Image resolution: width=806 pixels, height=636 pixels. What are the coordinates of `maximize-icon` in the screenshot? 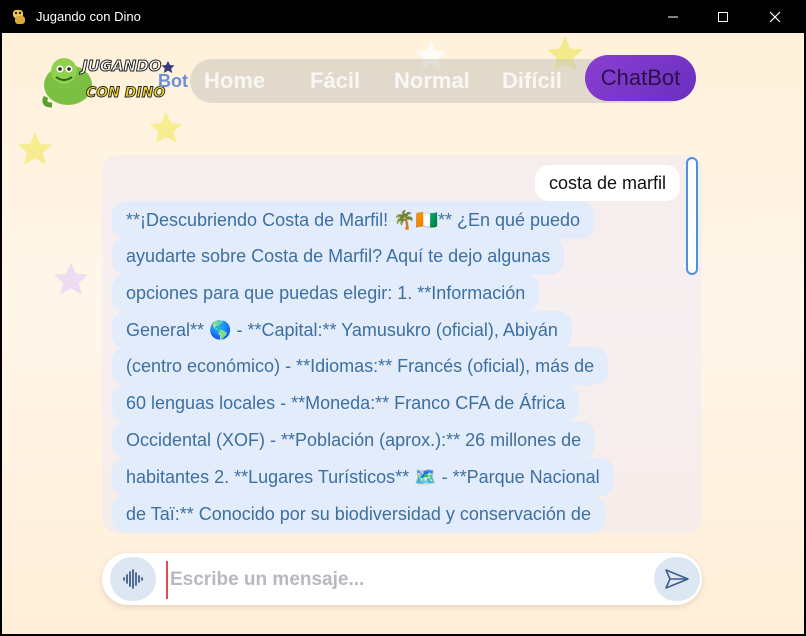 It's located at (723, 16).